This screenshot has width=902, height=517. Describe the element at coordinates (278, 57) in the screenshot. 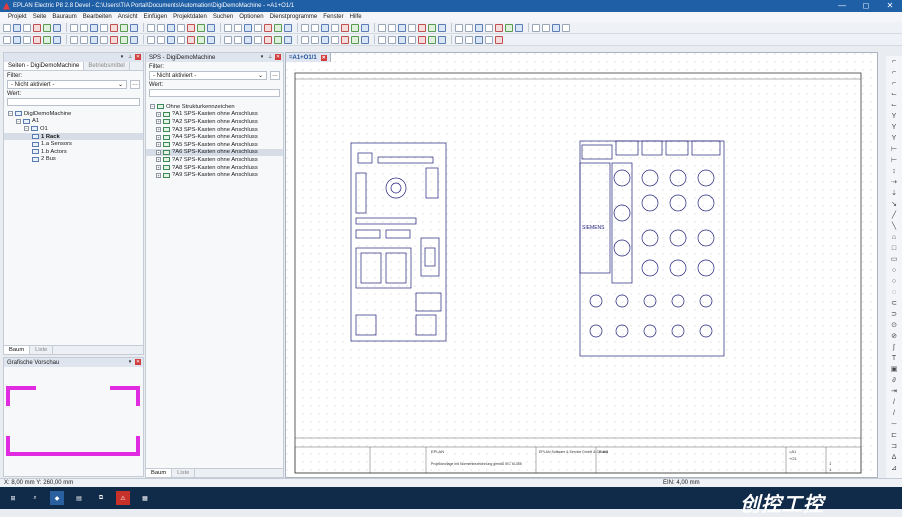

I see `close-icon: ✕` at that location.